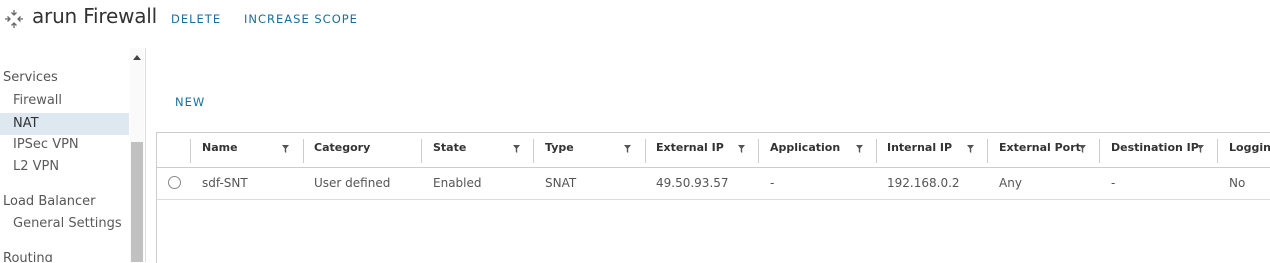  What do you see at coordinates (919, 150) in the screenshot?
I see `column-header-internal-ip: Internal IP` at bounding box center [919, 150].